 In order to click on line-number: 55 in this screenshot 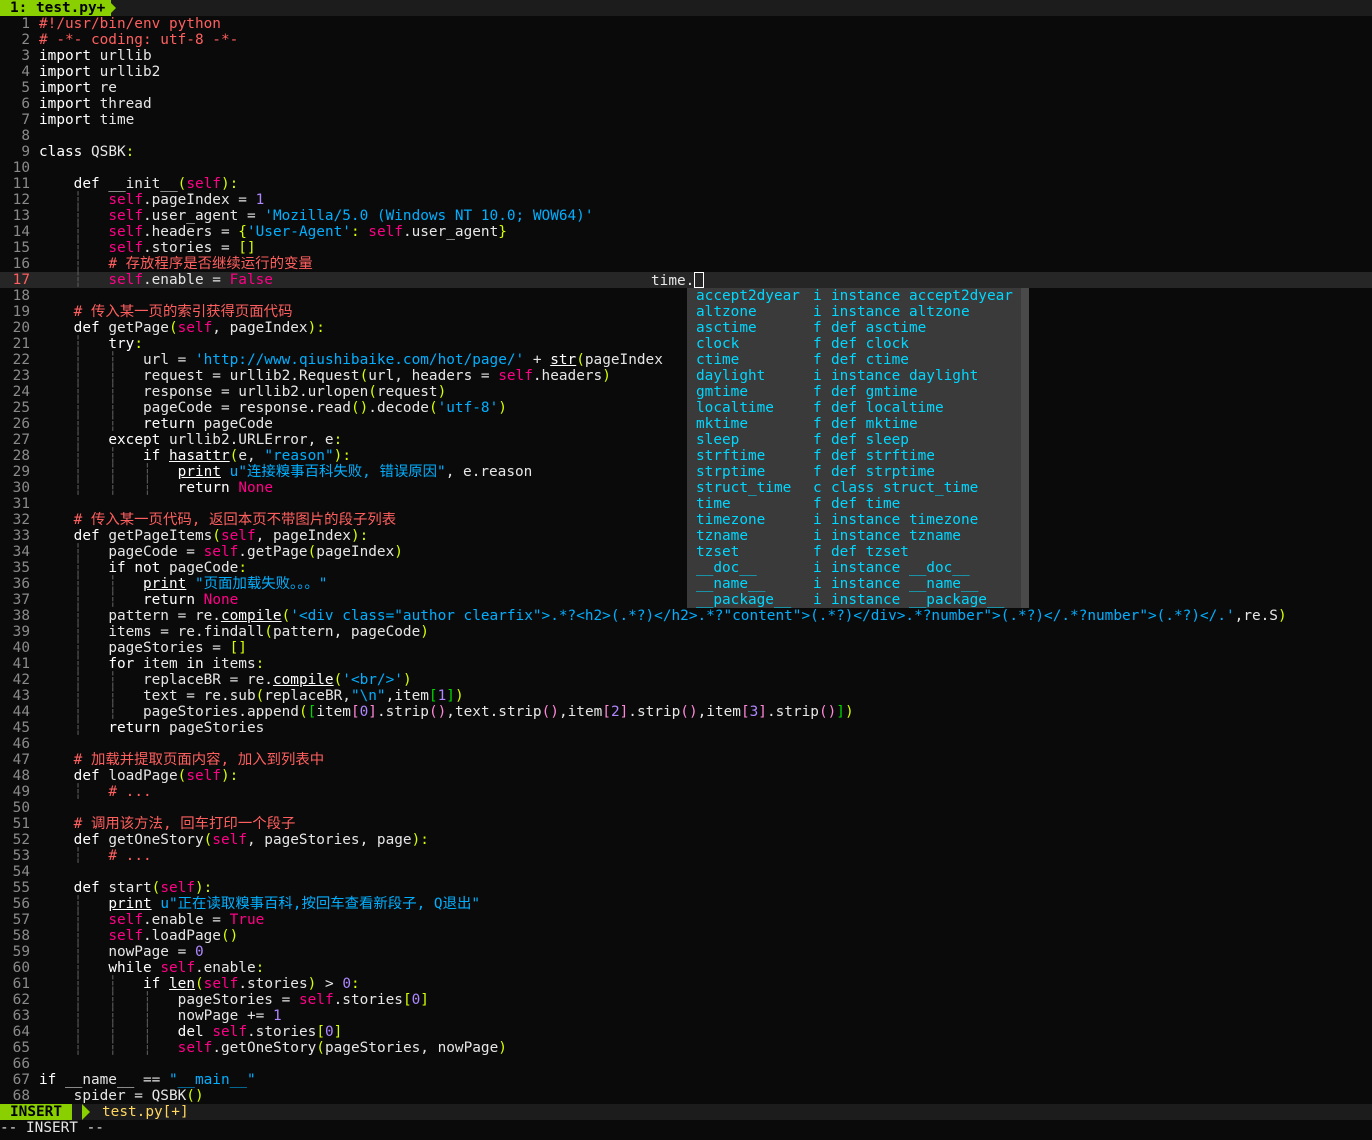, I will do `click(21, 888)`.